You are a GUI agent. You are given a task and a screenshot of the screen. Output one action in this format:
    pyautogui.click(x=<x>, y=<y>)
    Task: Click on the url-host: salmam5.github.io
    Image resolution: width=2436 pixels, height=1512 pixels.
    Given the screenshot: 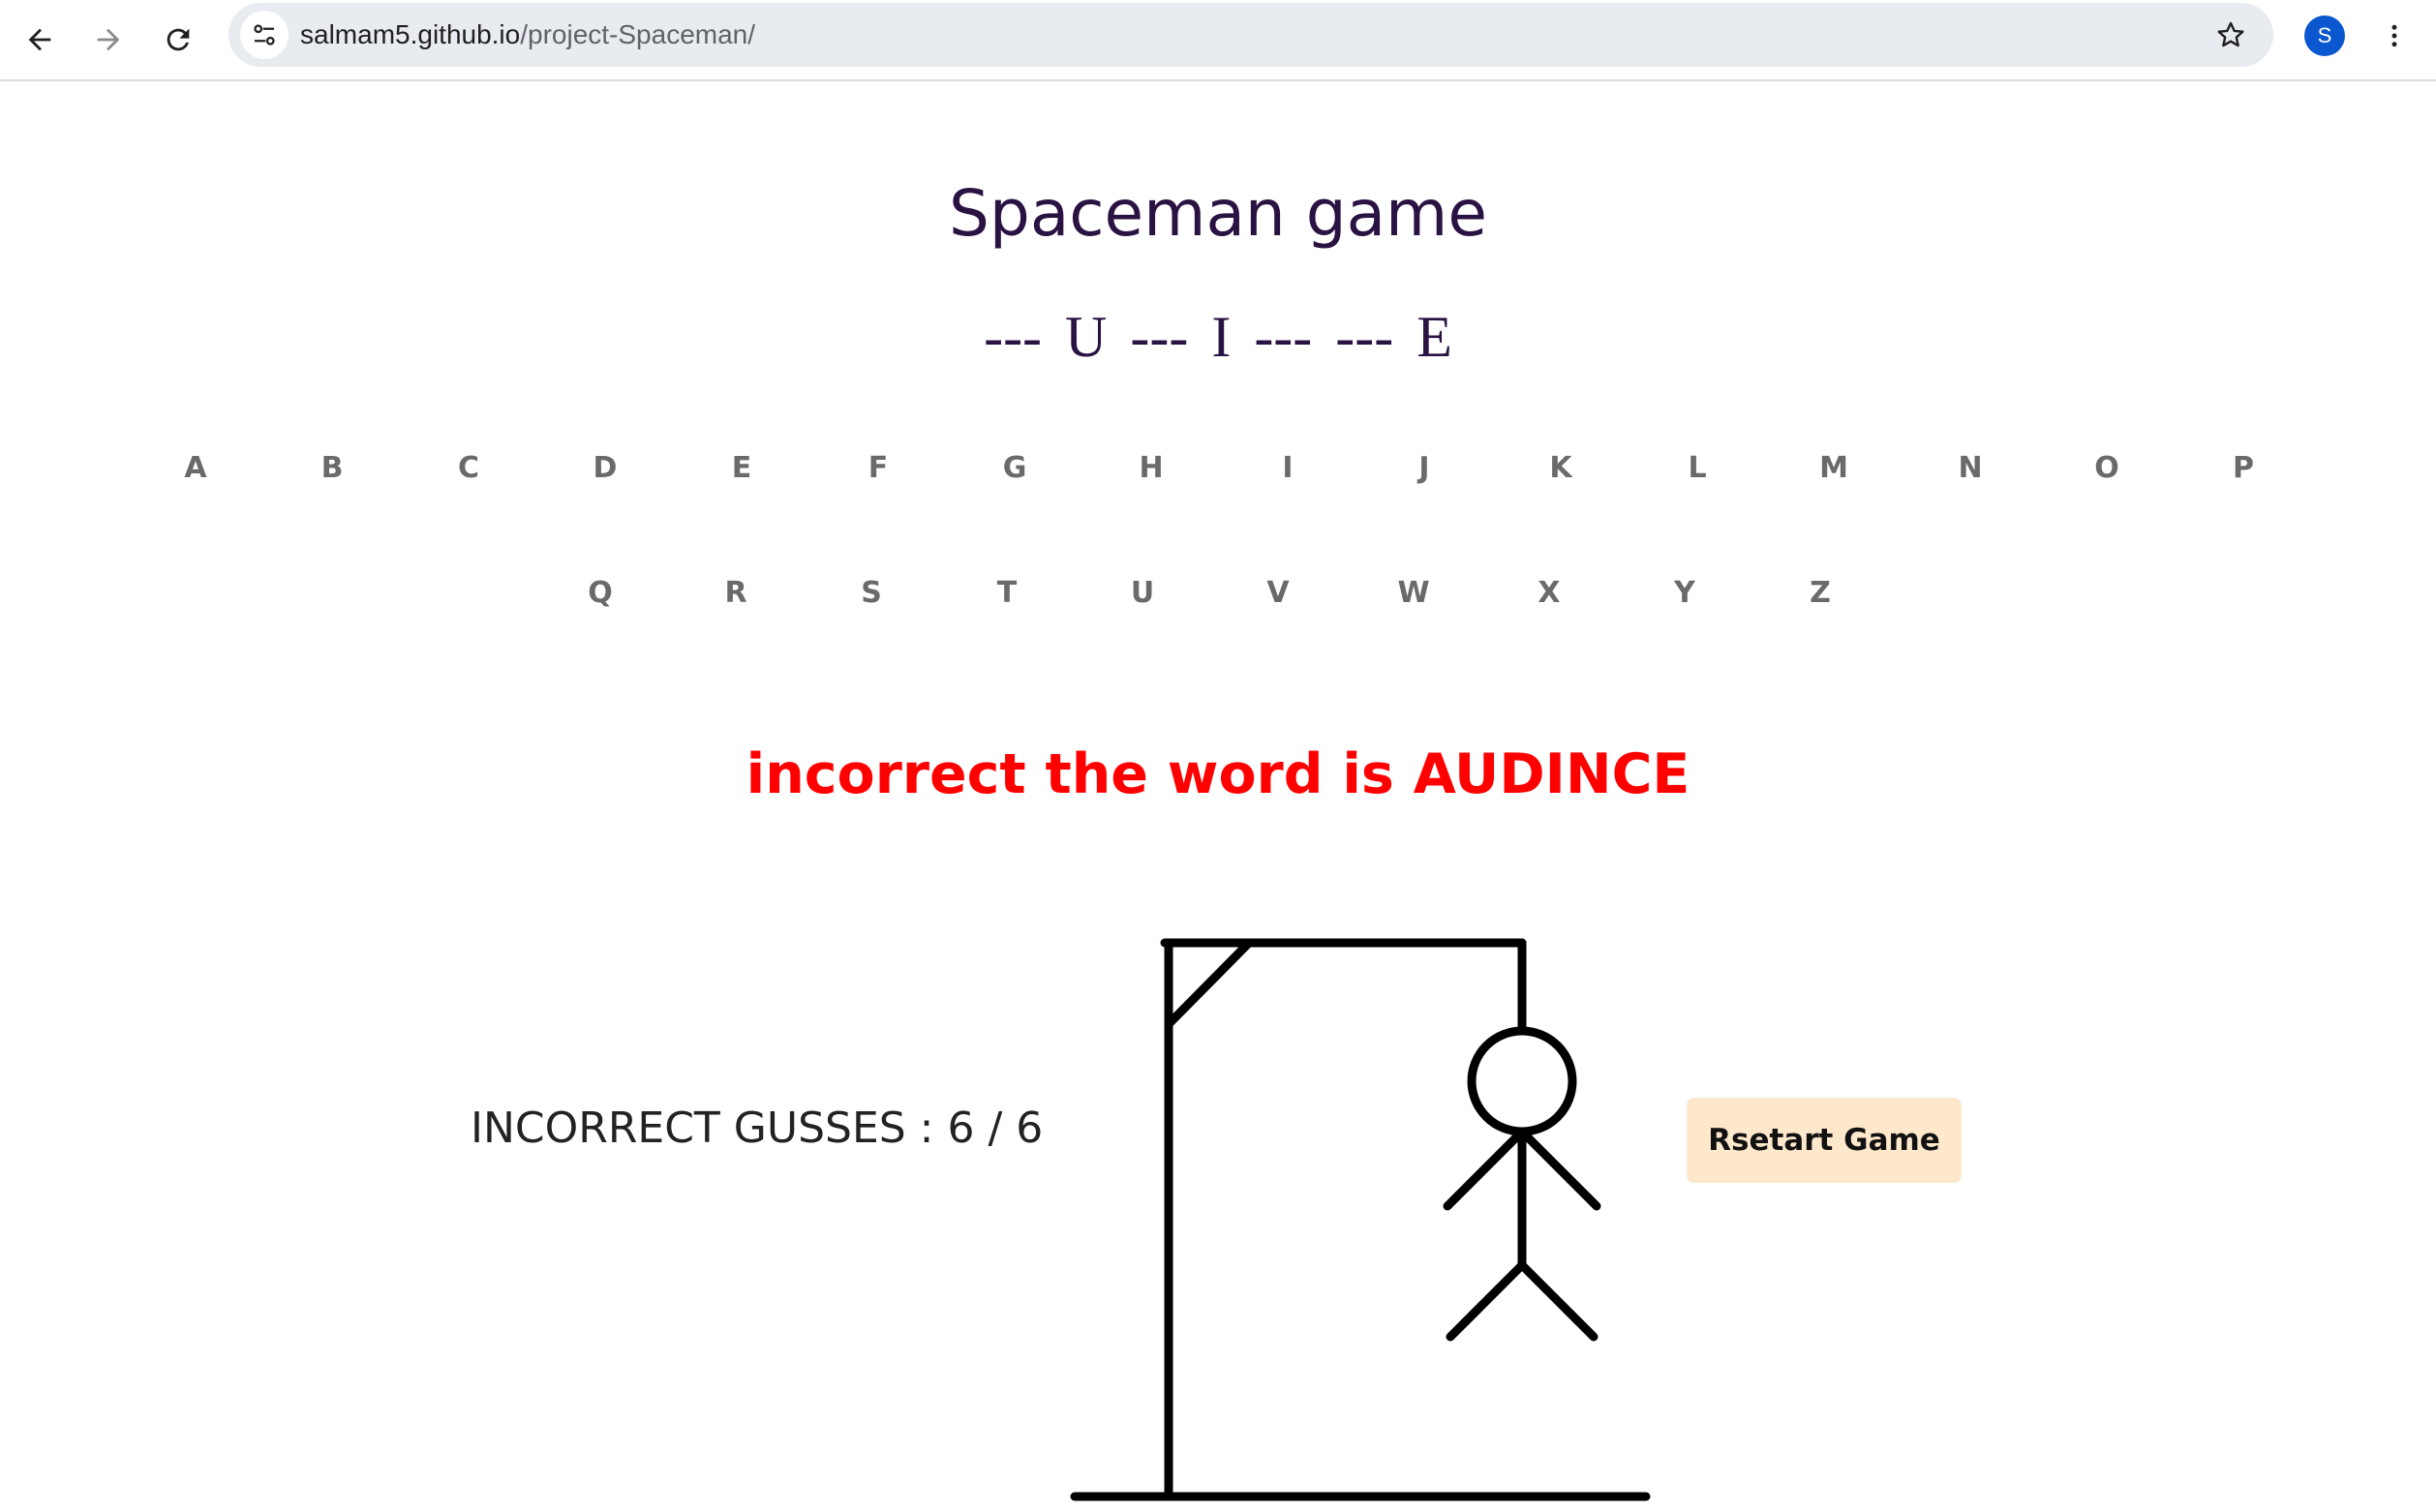 What is the action you would take?
    pyautogui.click(x=410, y=34)
    